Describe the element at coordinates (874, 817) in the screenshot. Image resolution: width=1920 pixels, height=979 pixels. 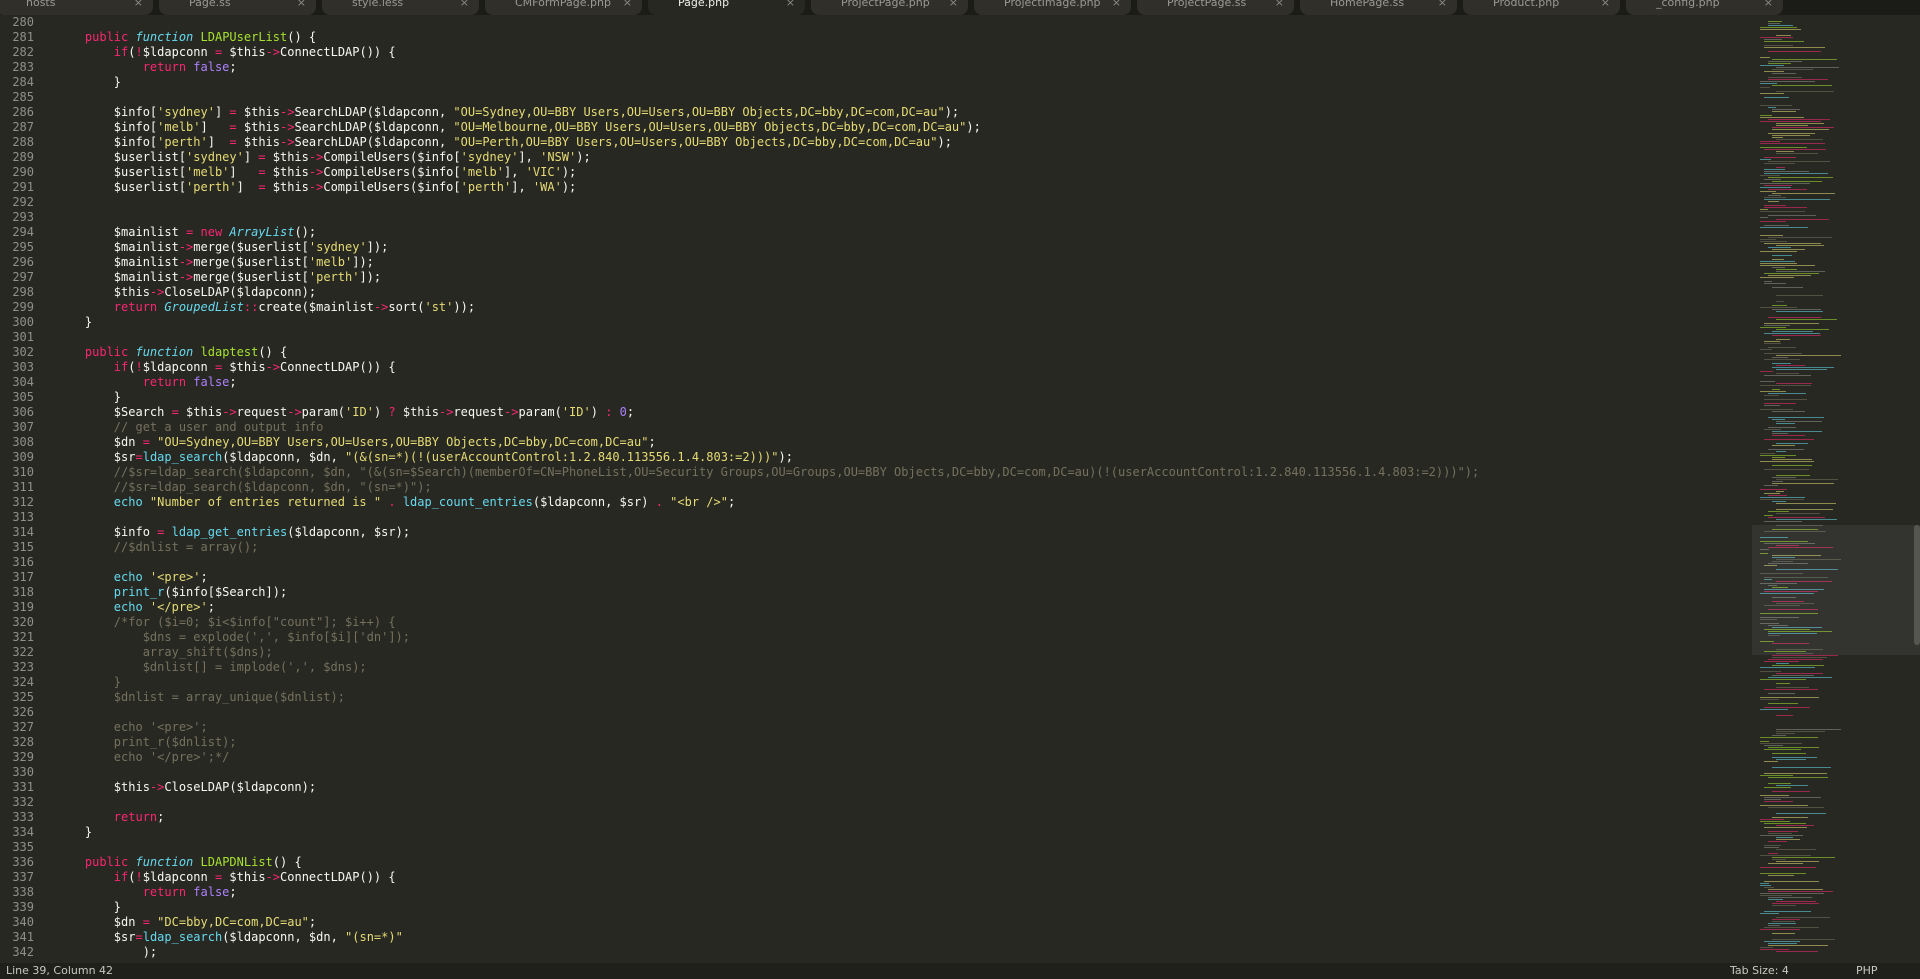
I see `code-line: 333 return;` at that location.